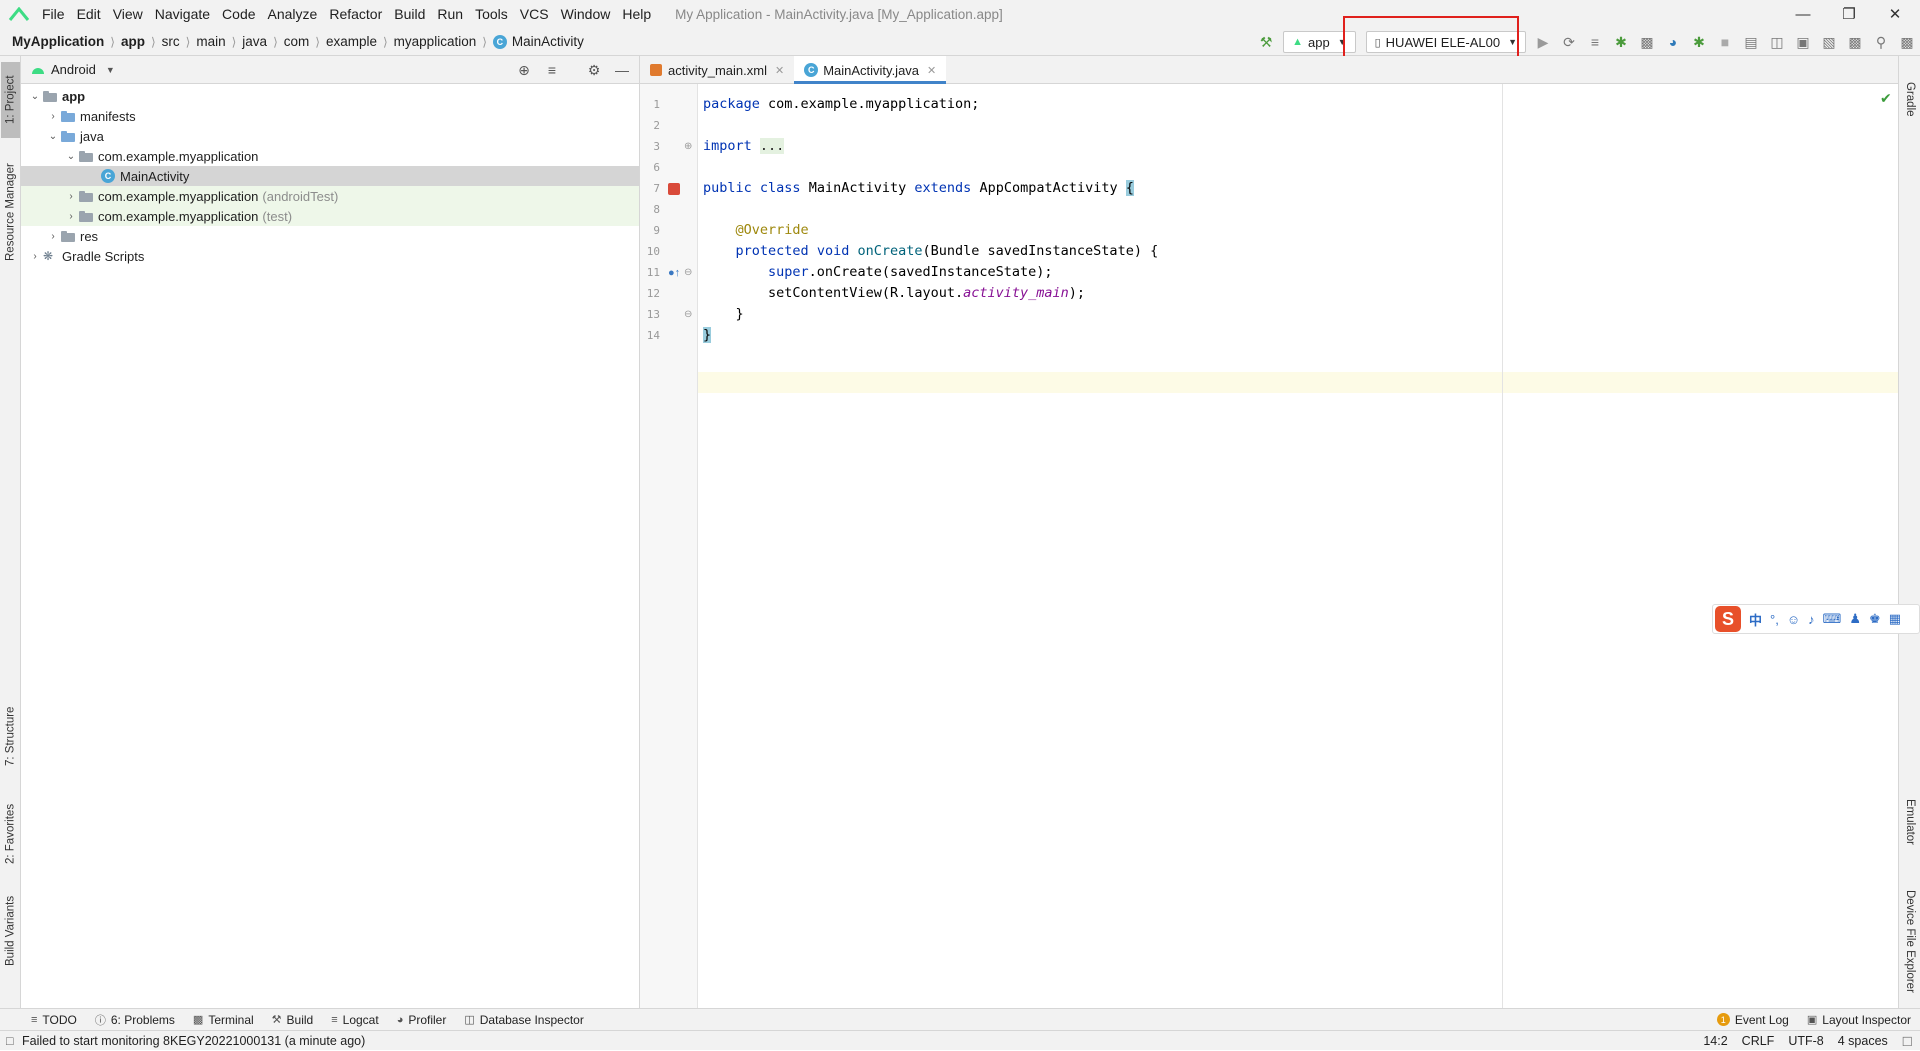  What do you see at coordinates (330, 116) in the screenshot?
I see `tree-item-manifests: › manifests` at bounding box center [330, 116].